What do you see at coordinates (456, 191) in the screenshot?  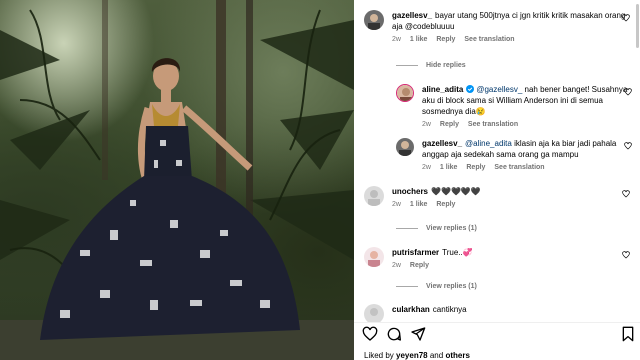 I see `comment-text: 🖤🖤🖤🖤🖤` at bounding box center [456, 191].